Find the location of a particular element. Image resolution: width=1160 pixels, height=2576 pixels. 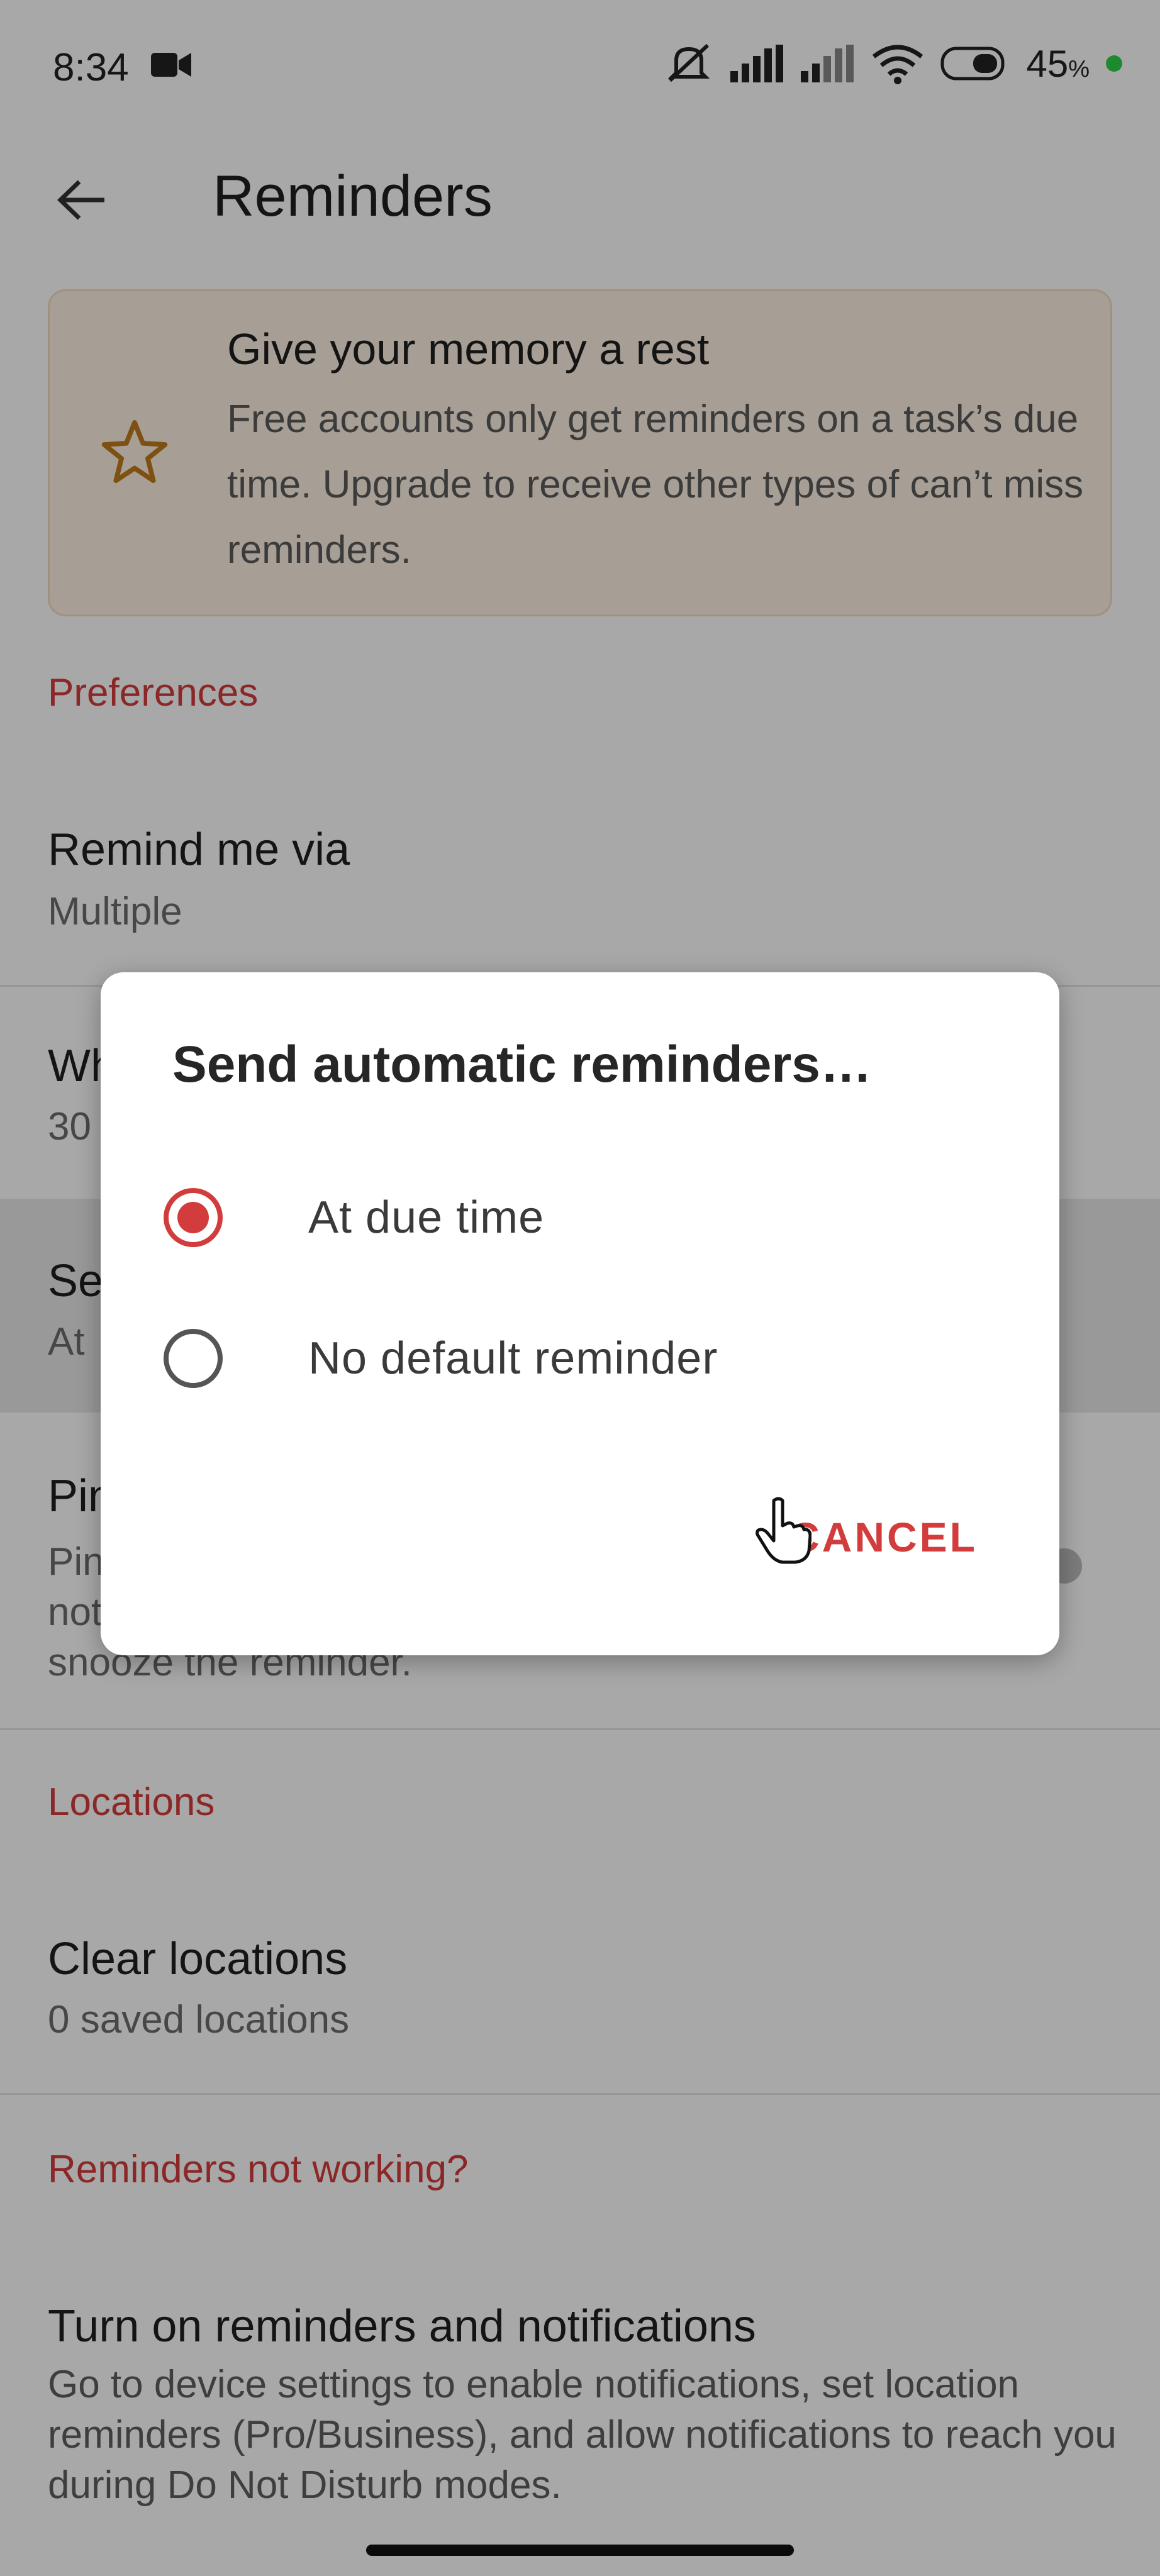

cancel-button: CANCEL is located at coordinates (883, 1537).